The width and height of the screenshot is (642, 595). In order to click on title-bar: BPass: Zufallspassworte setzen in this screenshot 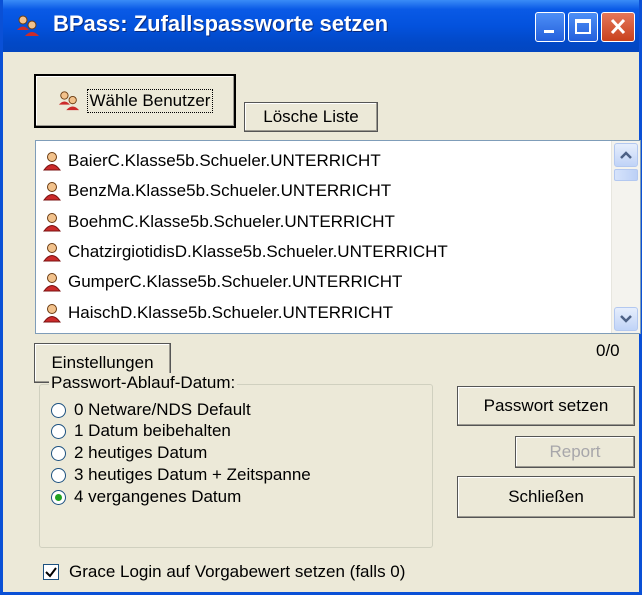, I will do `click(321, 26)`.